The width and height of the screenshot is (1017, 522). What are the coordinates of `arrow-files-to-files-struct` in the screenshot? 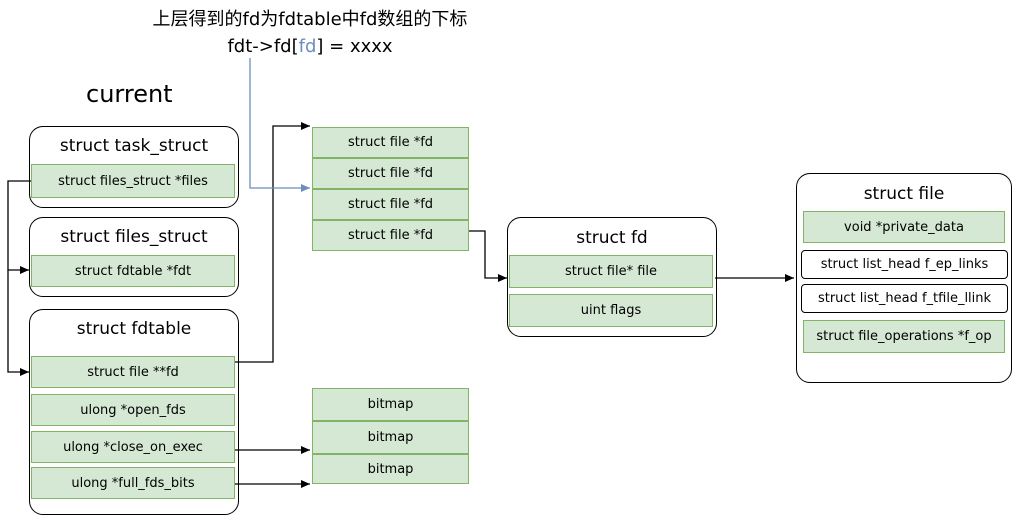 It's located at (19, 227).